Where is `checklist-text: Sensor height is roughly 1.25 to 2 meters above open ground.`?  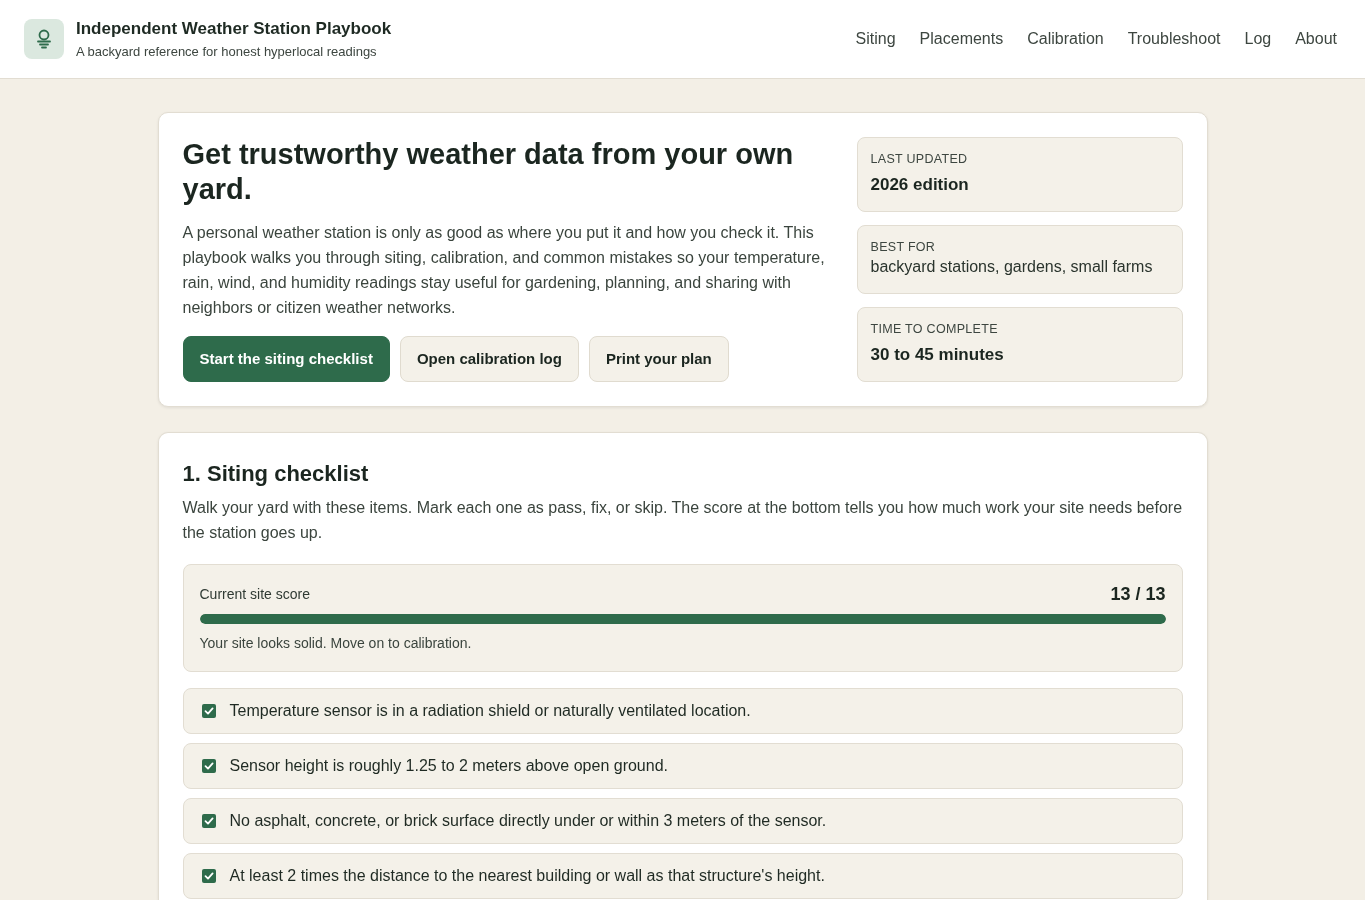 checklist-text: Sensor height is roughly 1.25 to 2 meters above open ground. is located at coordinates (448, 766).